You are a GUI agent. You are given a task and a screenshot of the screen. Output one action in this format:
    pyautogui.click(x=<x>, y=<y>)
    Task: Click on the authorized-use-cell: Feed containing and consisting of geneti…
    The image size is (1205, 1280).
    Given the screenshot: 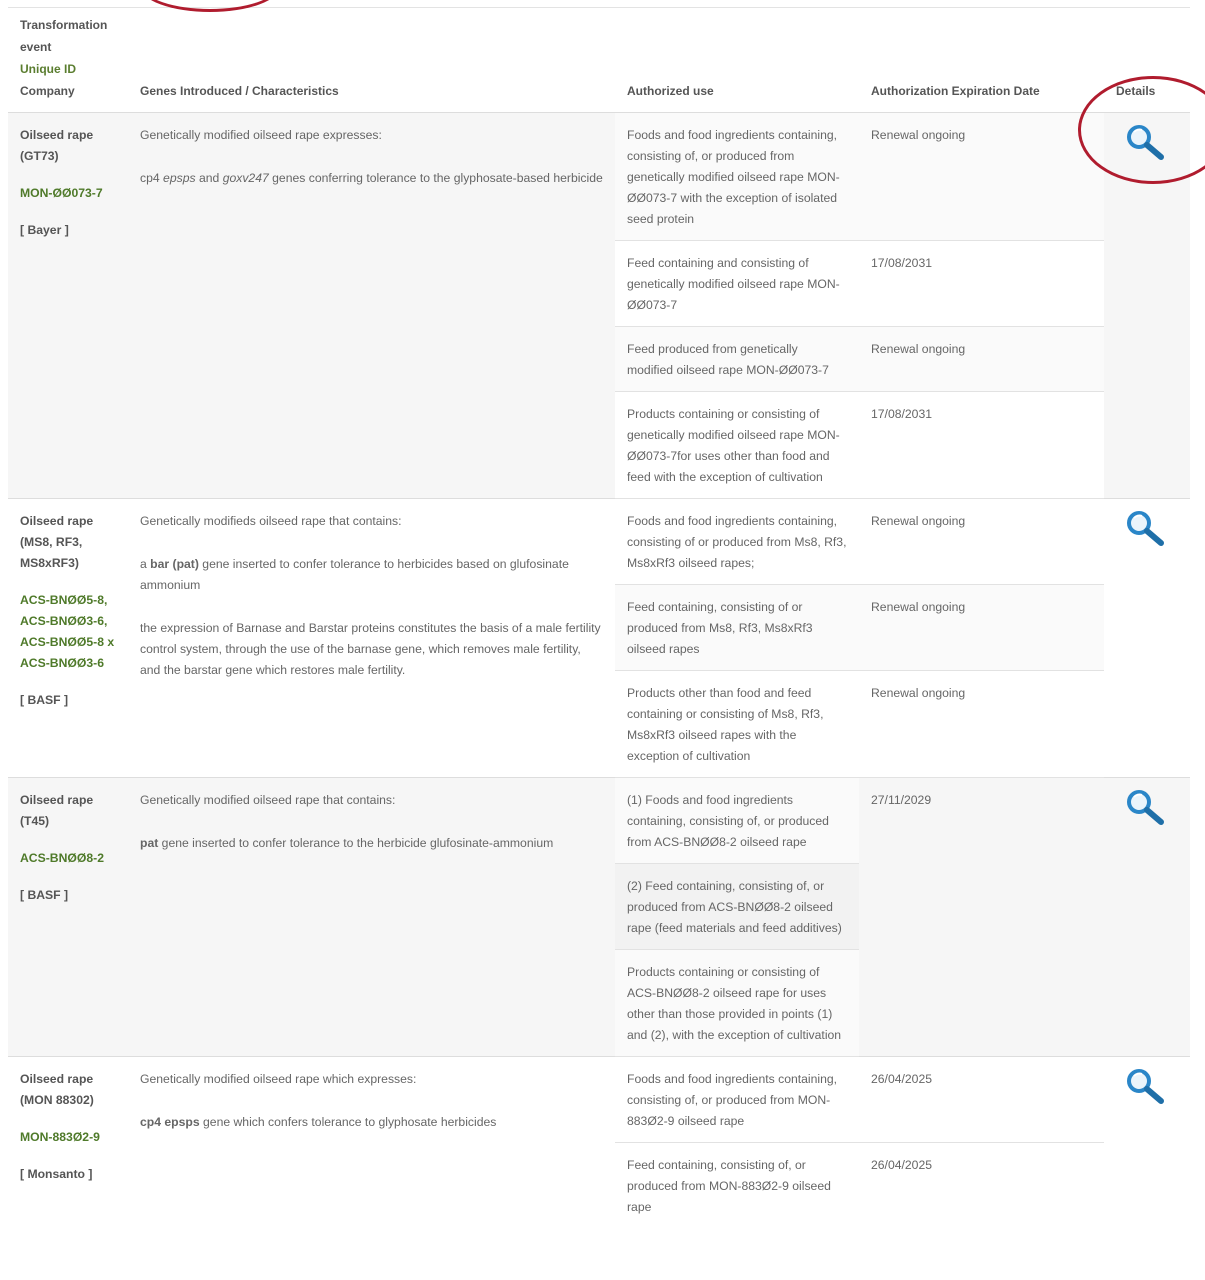 What is the action you would take?
    pyautogui.click(x=737, y=283)
    